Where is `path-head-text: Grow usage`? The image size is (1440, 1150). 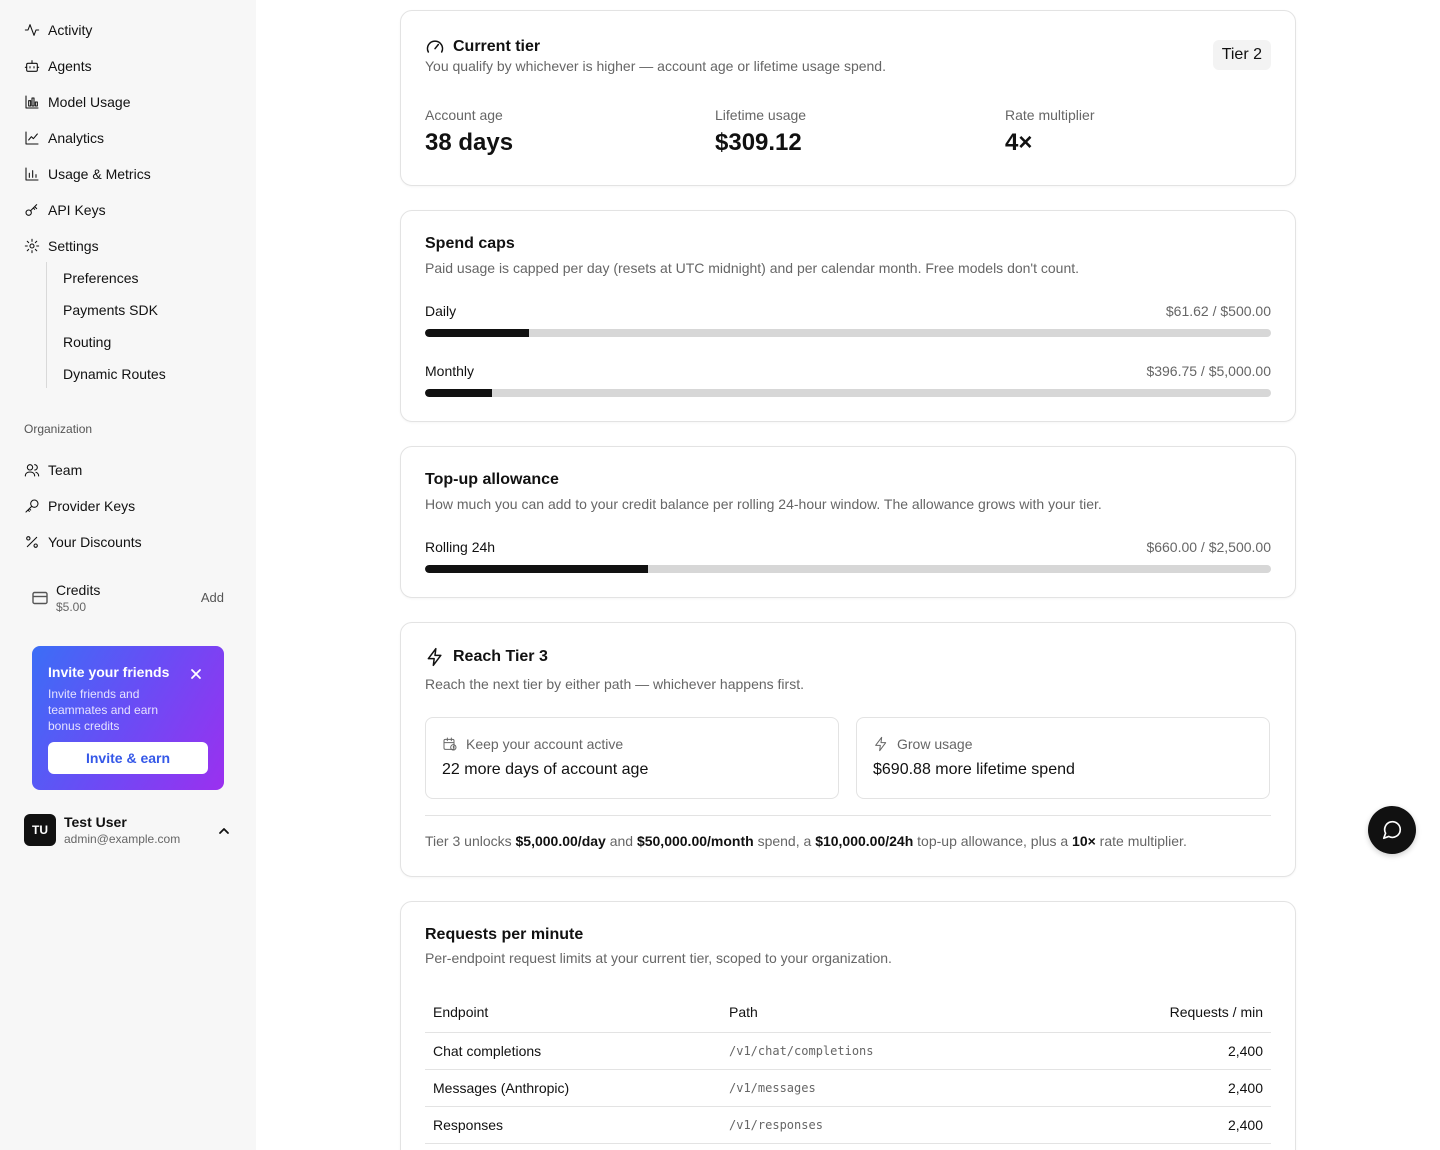
path-head-text: Grow usage is located at coordinates (935, 744).